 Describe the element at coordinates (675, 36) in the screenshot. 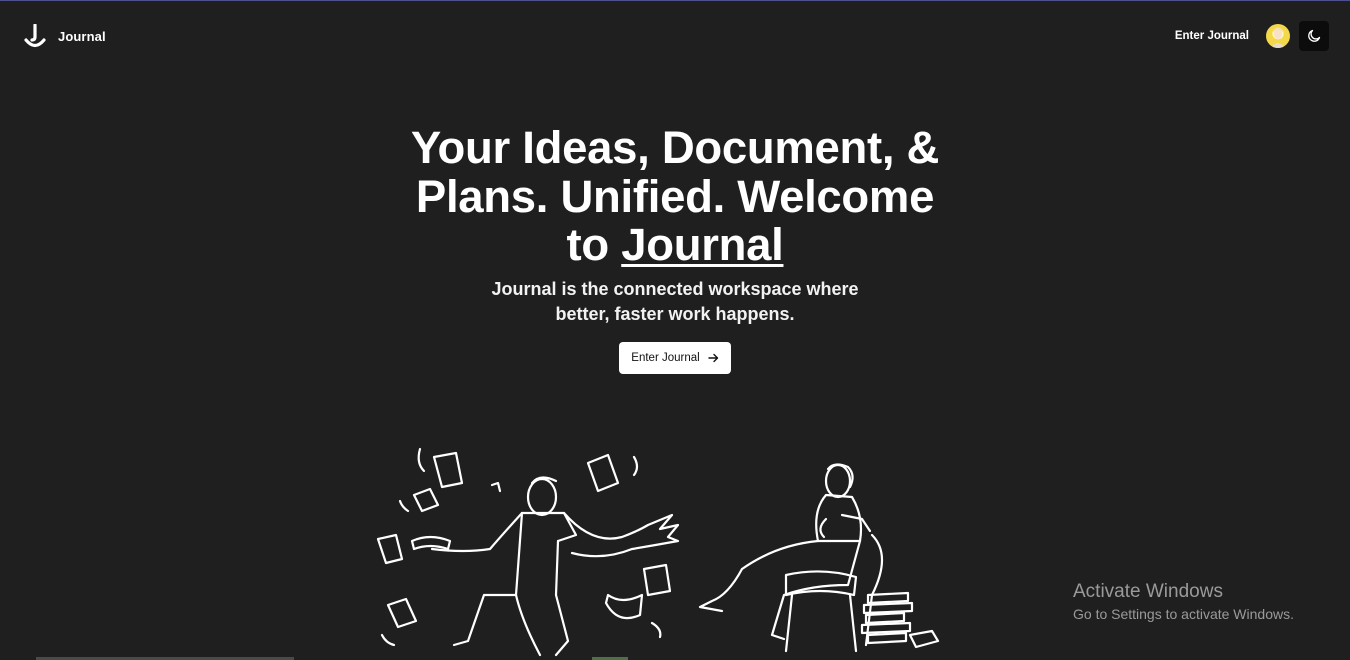

I see `top-navbar: Journal Enter Journal` at that location.